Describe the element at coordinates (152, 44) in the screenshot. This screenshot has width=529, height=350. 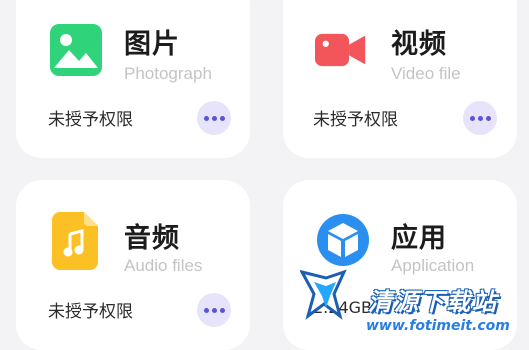
I see `card-title: 图片` at that location.